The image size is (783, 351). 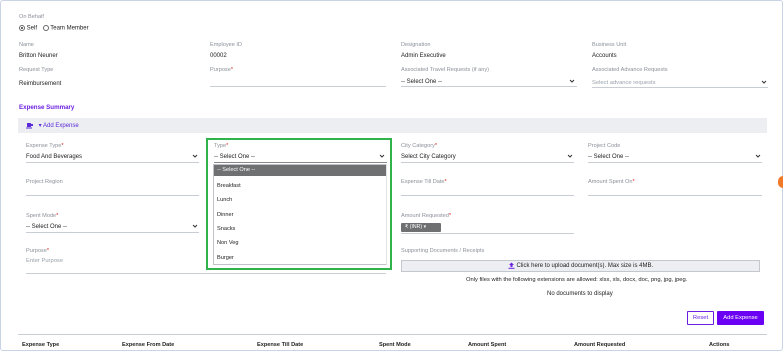 What do you see at coordinates (31, 17) in the screenshot?
I see `on-behalf-label: On Behalf` at bounding box center [31, 17].